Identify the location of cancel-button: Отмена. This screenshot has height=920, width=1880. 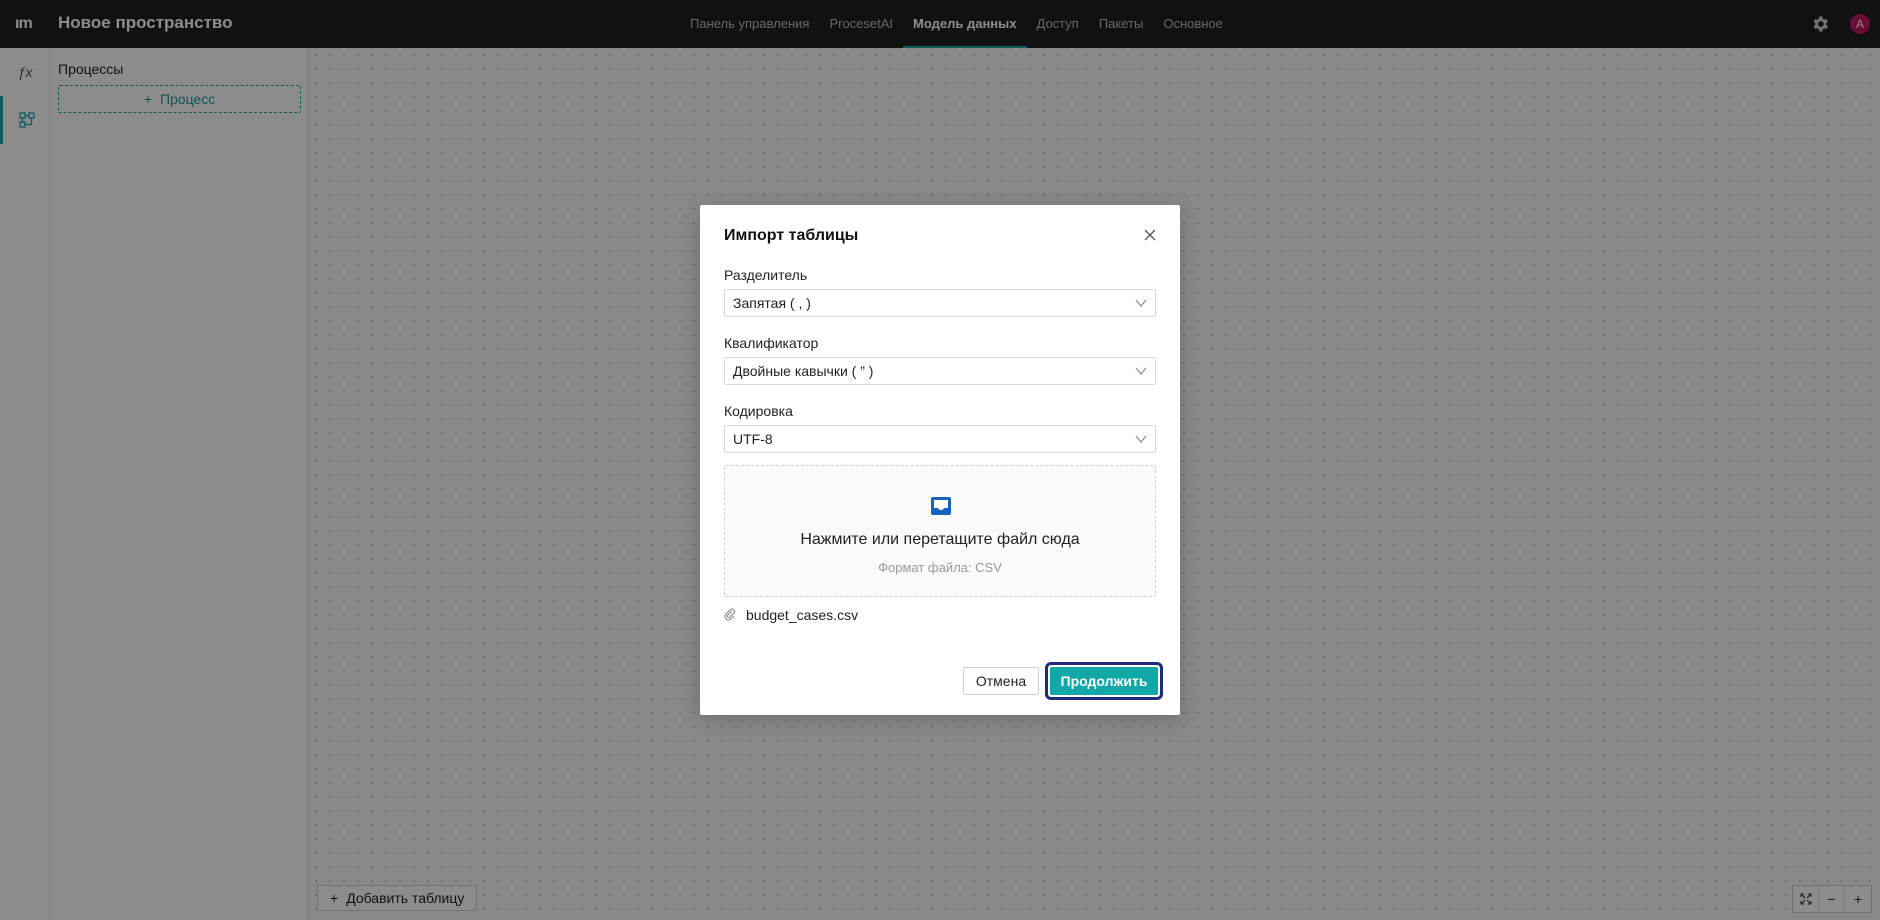
(1001, 681).